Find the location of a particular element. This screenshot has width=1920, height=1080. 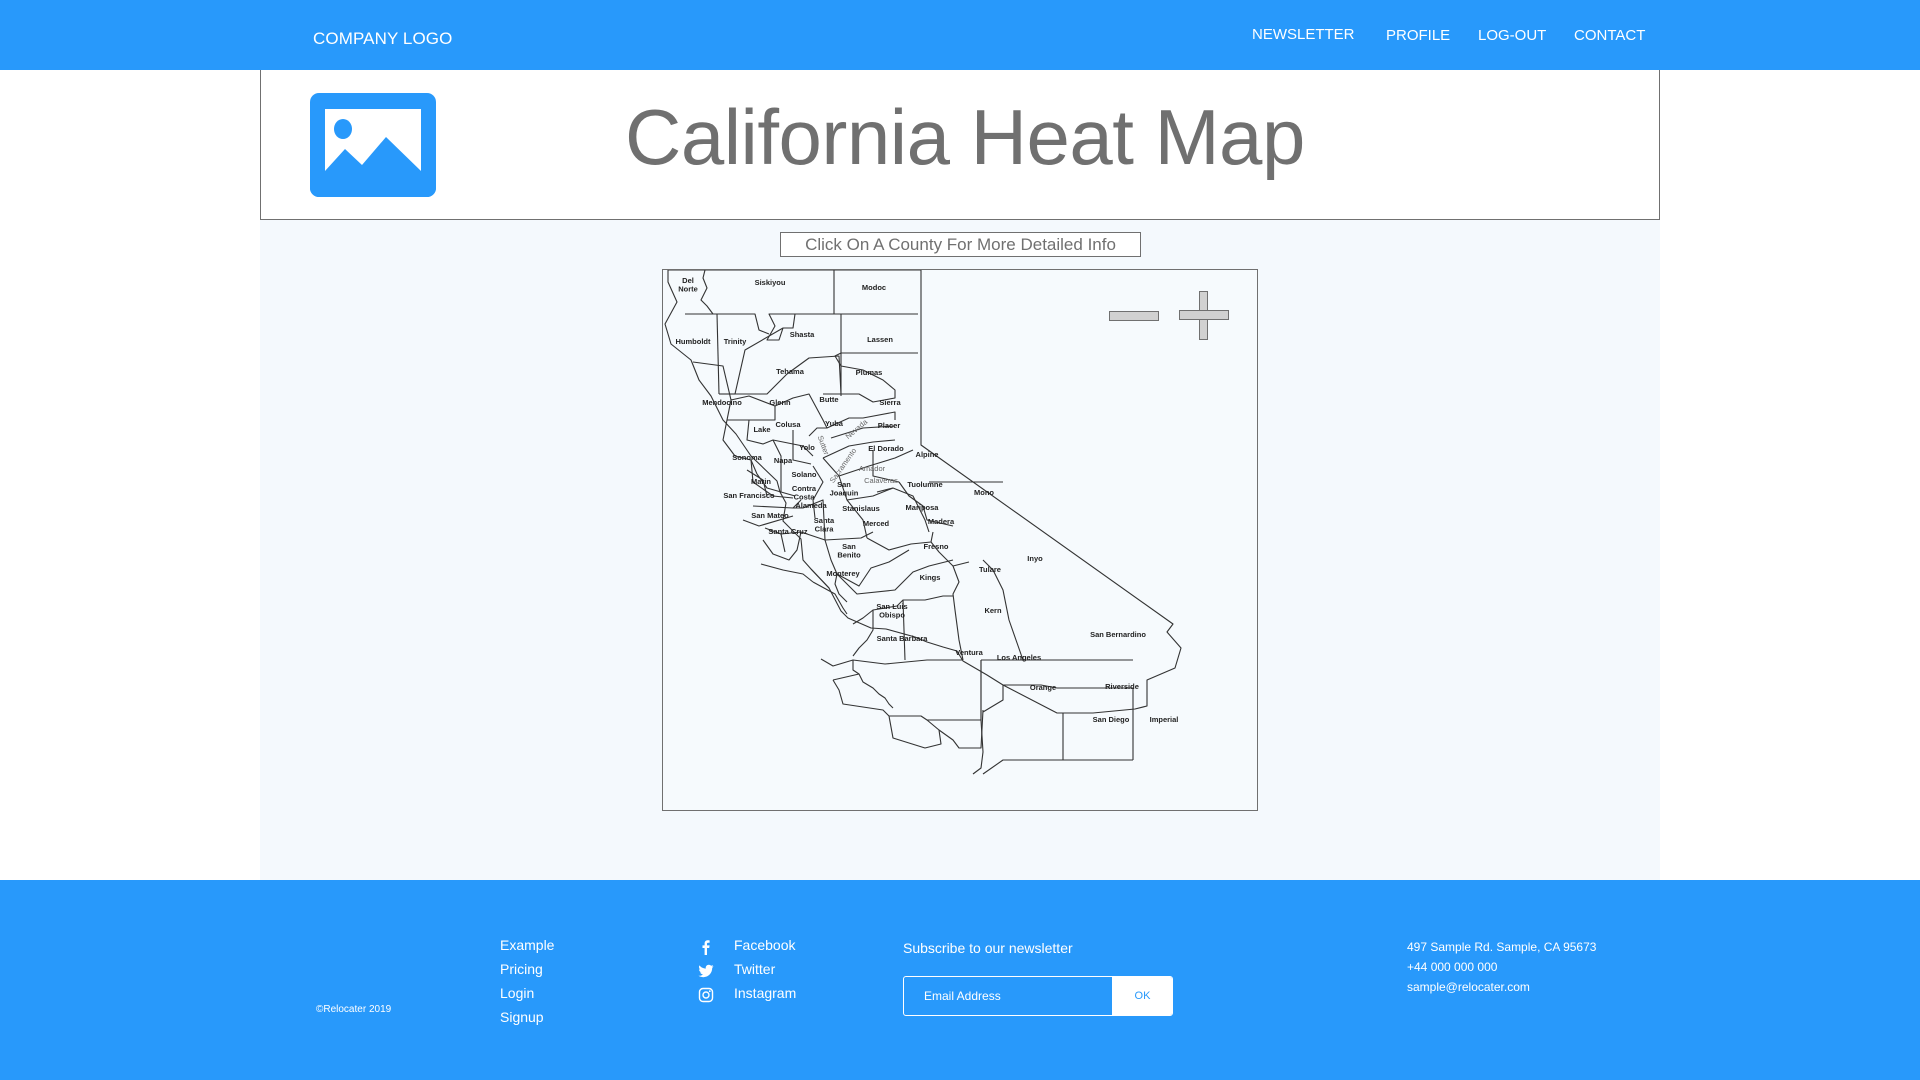

county-label-tuolumne: Tuolumne is located at coordinates (924, 484).